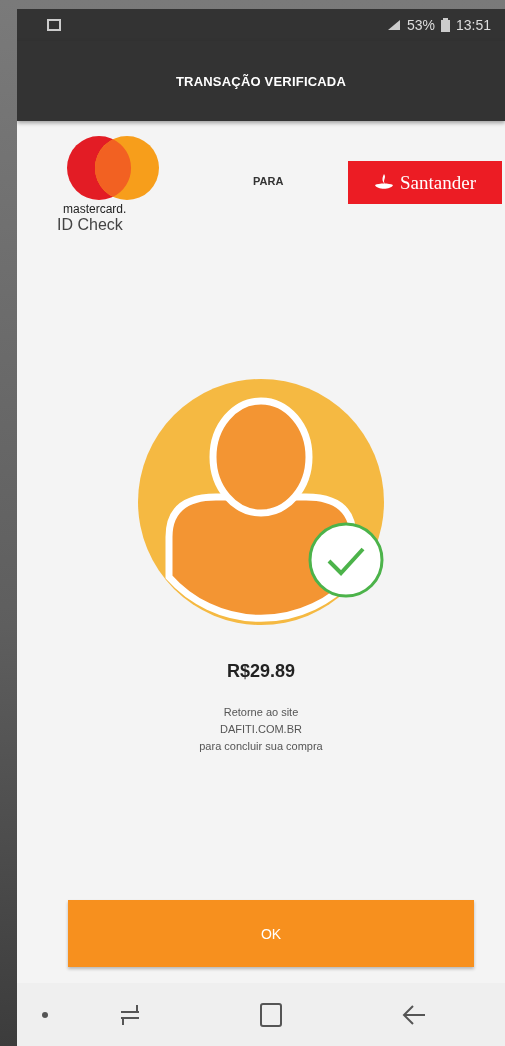 The height and width of the screenshot is (1046, 505). Describe the element at coordinates (90, 225) in the screenshot. I see `brand-subtitle: ID Check` at that location.